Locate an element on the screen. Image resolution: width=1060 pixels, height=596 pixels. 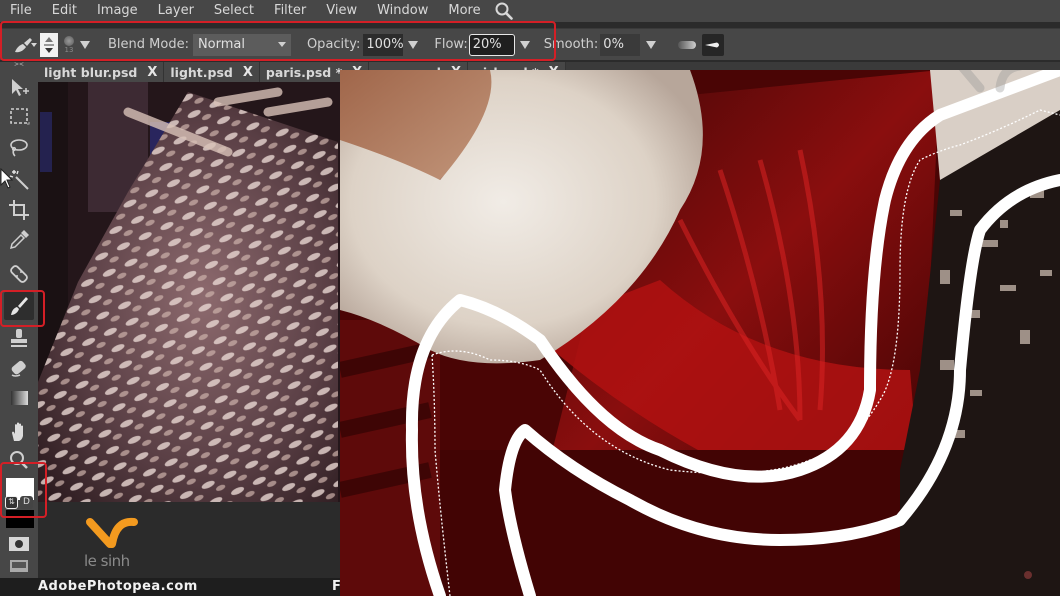
hand-tool is located at coordinates (19, 432).